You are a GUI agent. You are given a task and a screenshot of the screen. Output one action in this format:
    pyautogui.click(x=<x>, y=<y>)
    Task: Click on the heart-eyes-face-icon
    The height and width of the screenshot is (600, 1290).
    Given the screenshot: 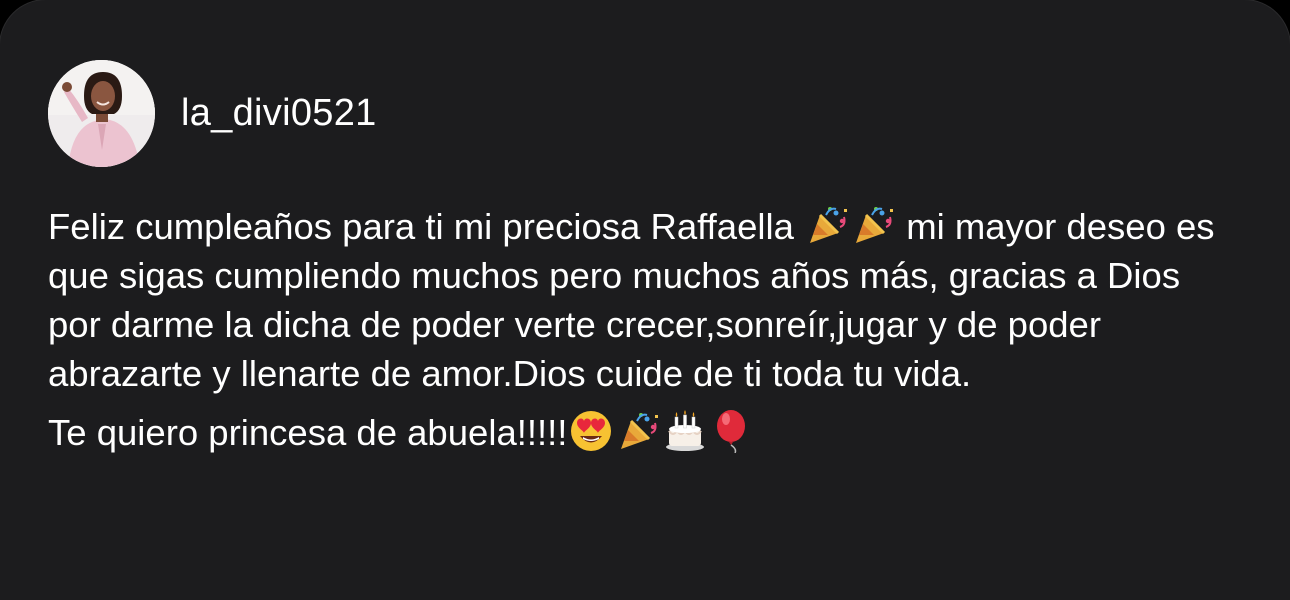 What is the action you would take?
    pyautogui.click(x=591, y=431)
    